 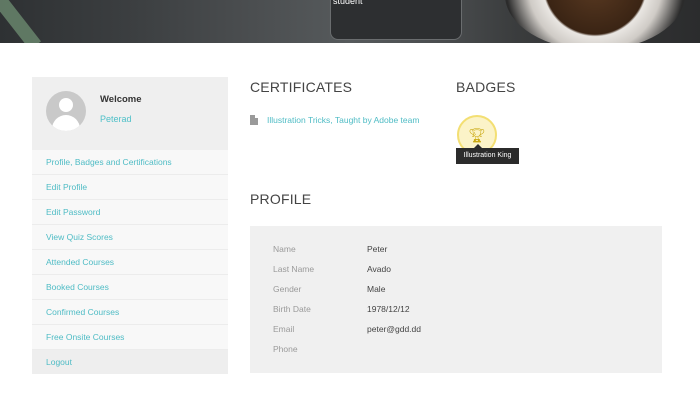 What do you see at coordinates (292, 309) in the screenshot?
I see `field-label: Birth Date` at bounding box center [292, 309].